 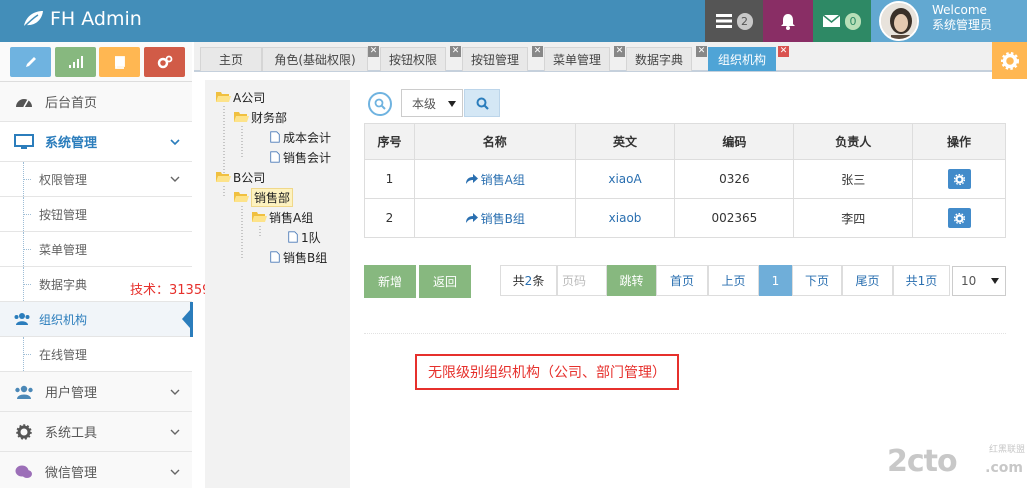 I want to click on tree-node-label: 1队, so click(x=311, y=237).